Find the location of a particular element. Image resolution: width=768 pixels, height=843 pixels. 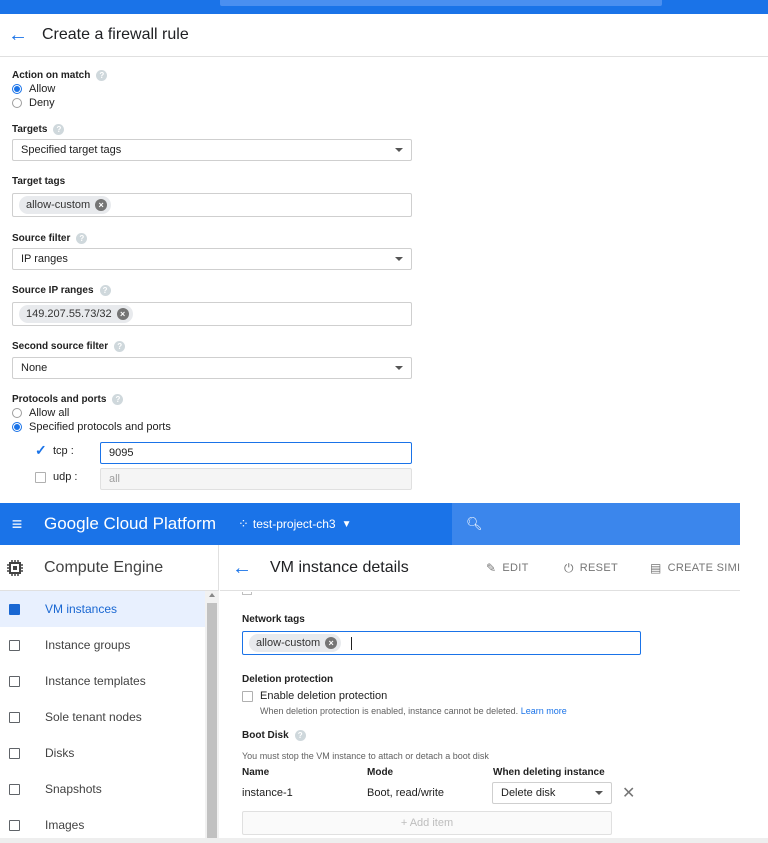

edit-button: ✎ EDIT is located at coordinates (507, 568).